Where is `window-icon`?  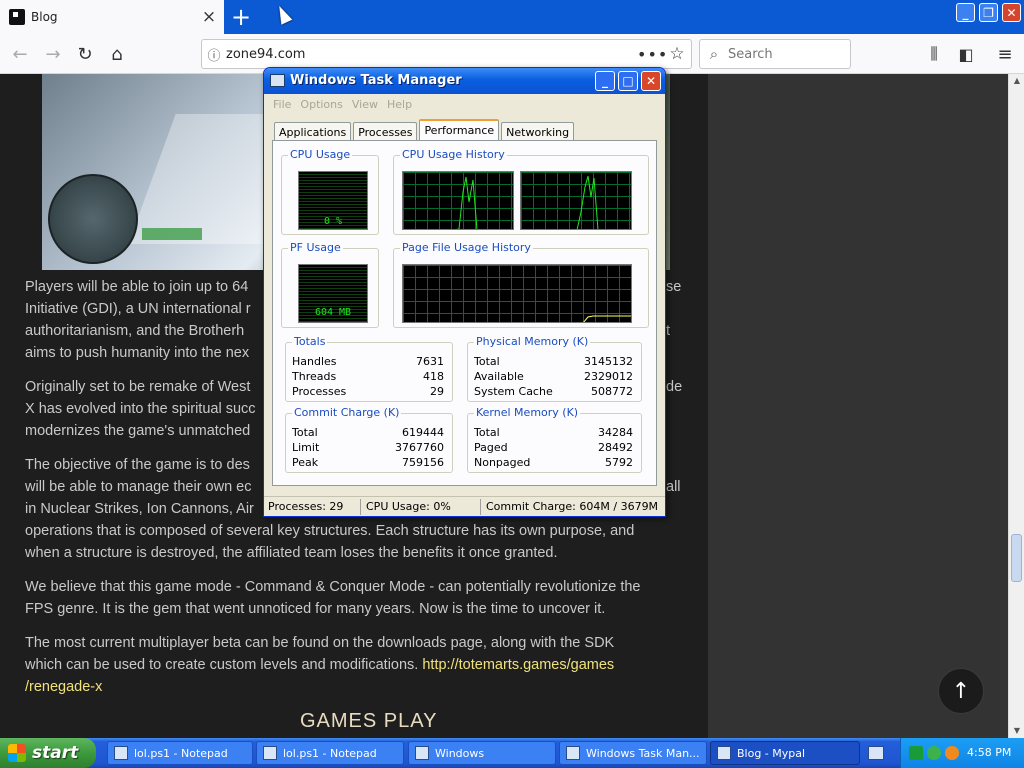 window-icon is located at coordinates (422, 753).